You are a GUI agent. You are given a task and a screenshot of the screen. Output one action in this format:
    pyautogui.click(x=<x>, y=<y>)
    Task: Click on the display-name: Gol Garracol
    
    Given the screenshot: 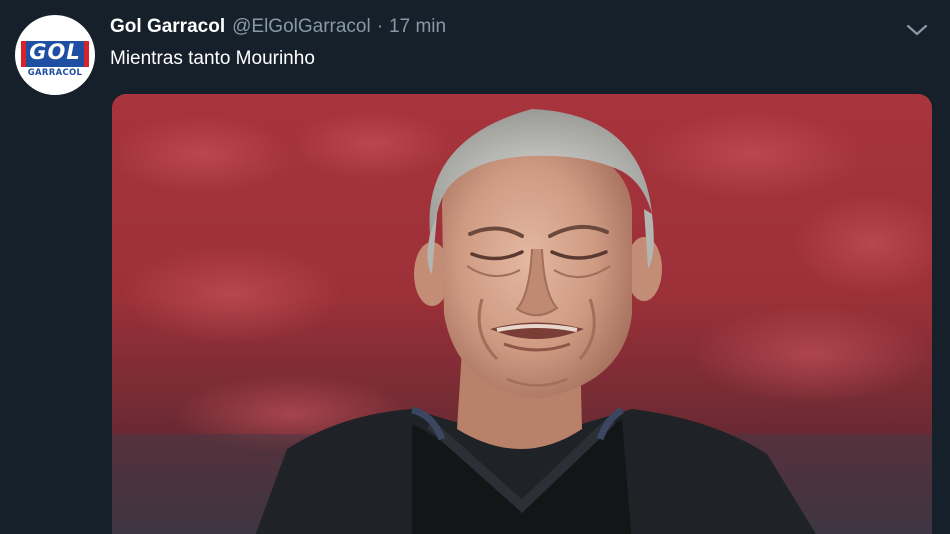 What is the action you would take?
    pyautogui.click(x=167, y=27)
    